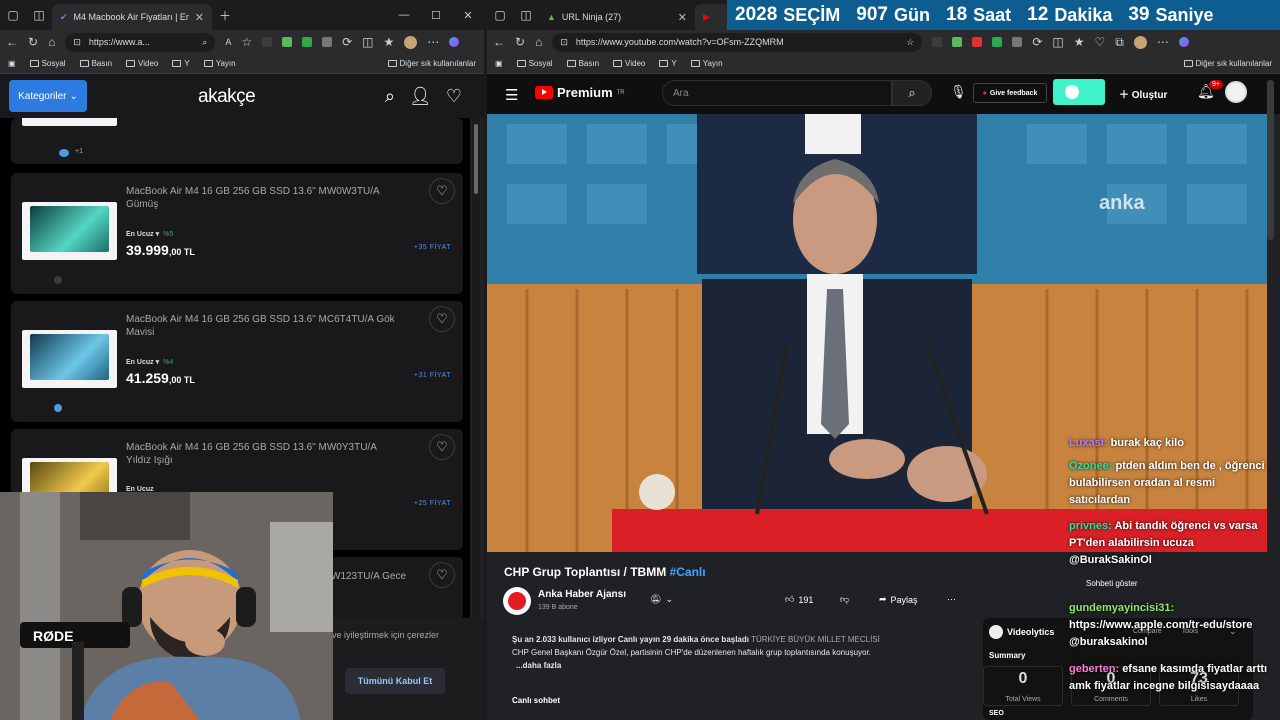 The image size is (1280, 720). Describe the element at coordinates (951, 599) in the screenshot. I see `more-actions-icon: ⋯` at that location.